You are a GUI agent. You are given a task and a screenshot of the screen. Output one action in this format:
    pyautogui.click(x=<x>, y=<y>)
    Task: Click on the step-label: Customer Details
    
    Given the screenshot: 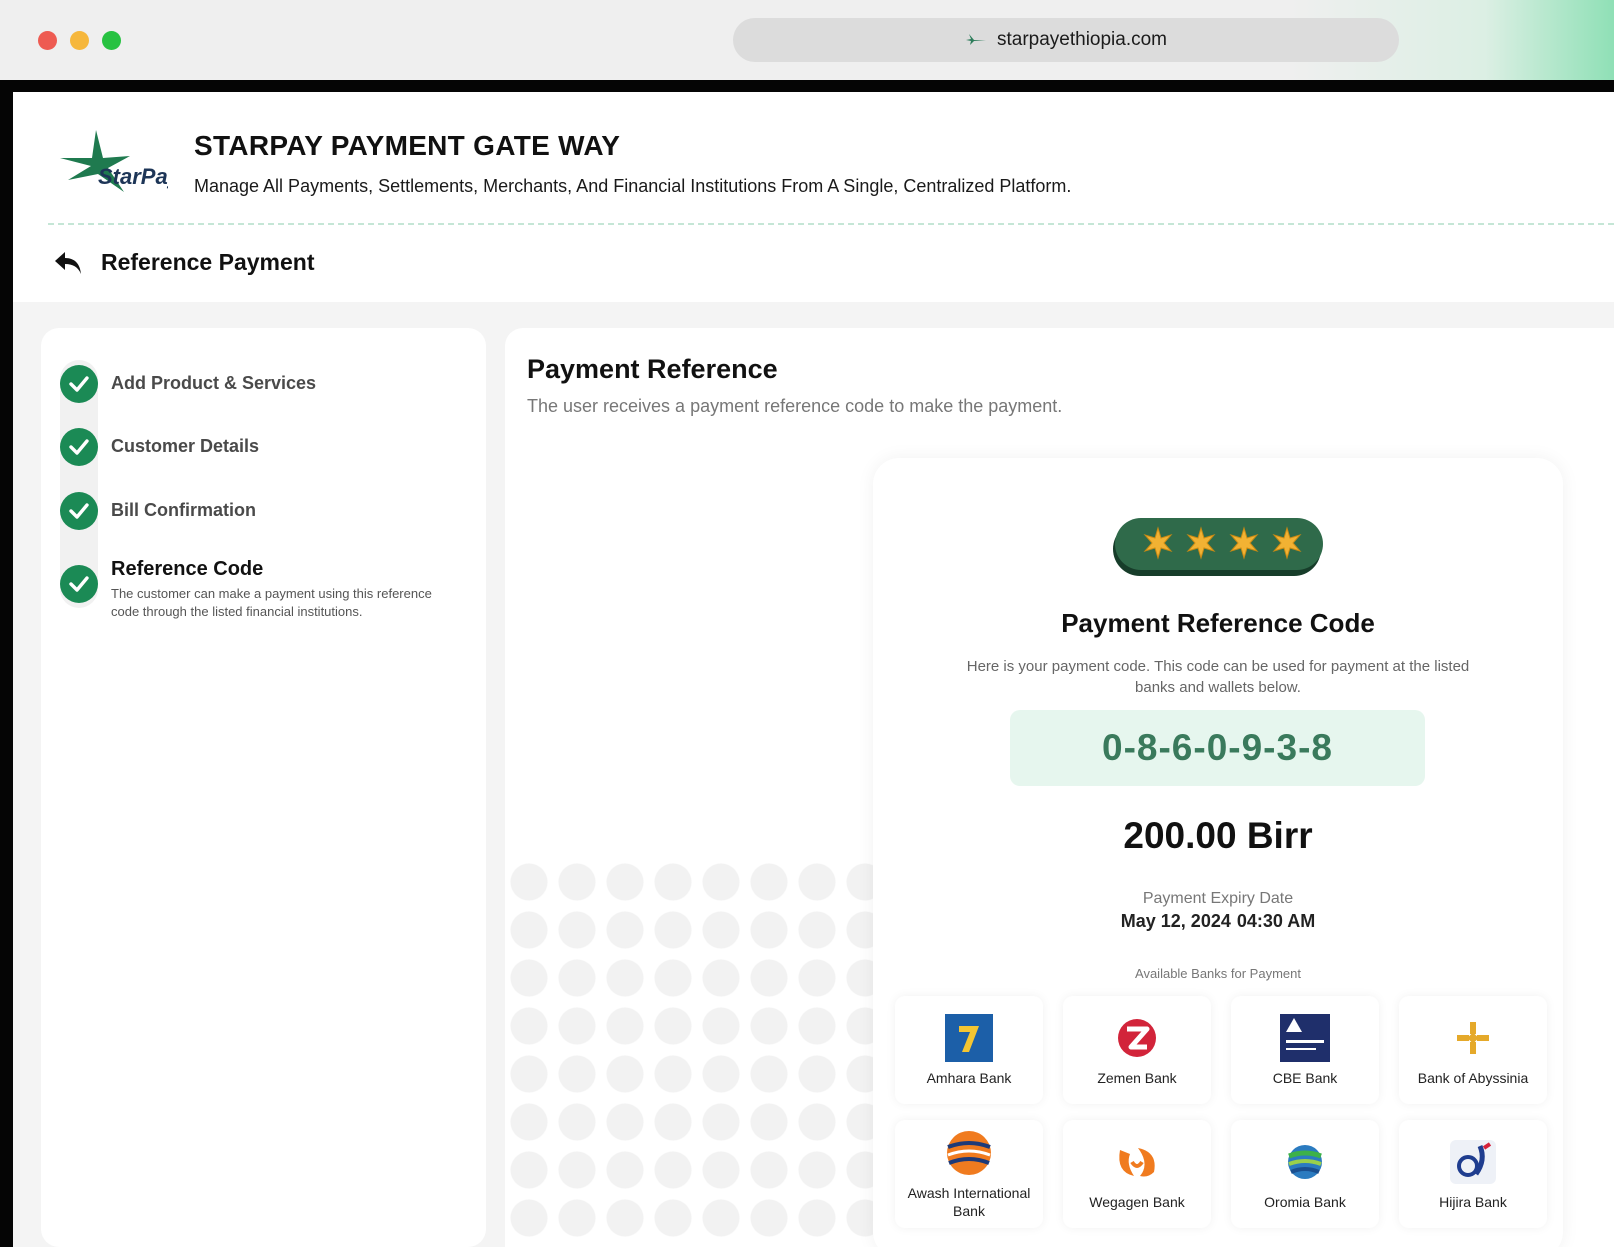 What is the action you would take?
    pyautogui.click(x=185, y=446)
    